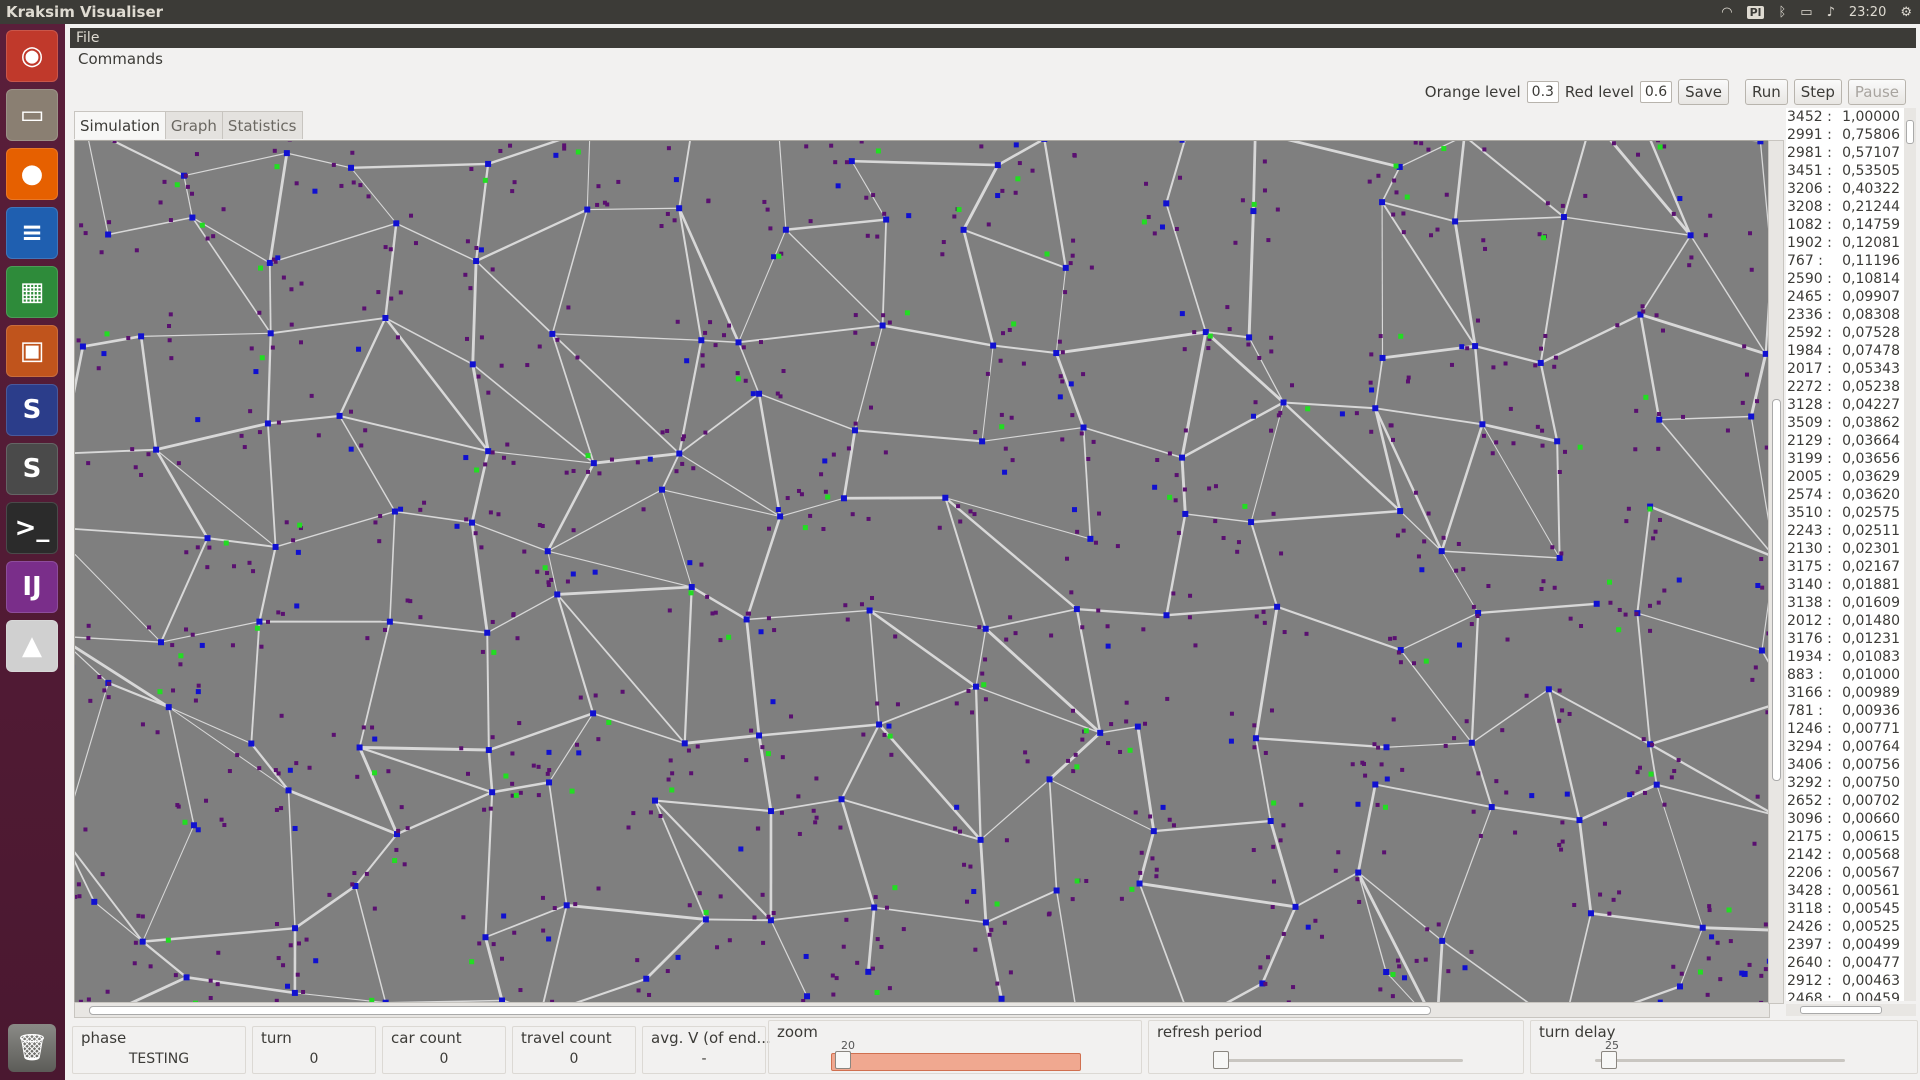 Image resolution: width=1920 pixels, height=1080 pixels. What do you see at coordinates (1845, 513) in the screenshot?
I see `list-item: 3510 : 0,02575` at bounding box center [1845, 513].